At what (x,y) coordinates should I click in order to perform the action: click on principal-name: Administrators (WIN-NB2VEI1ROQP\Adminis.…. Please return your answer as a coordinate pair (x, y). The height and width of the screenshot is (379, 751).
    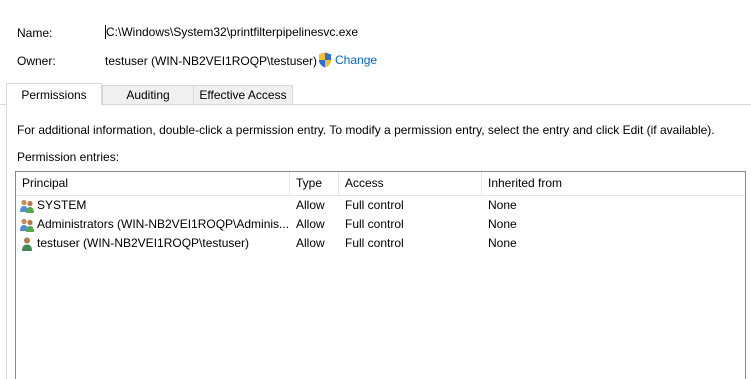
    Looking at the image, I should click on (163, 224).